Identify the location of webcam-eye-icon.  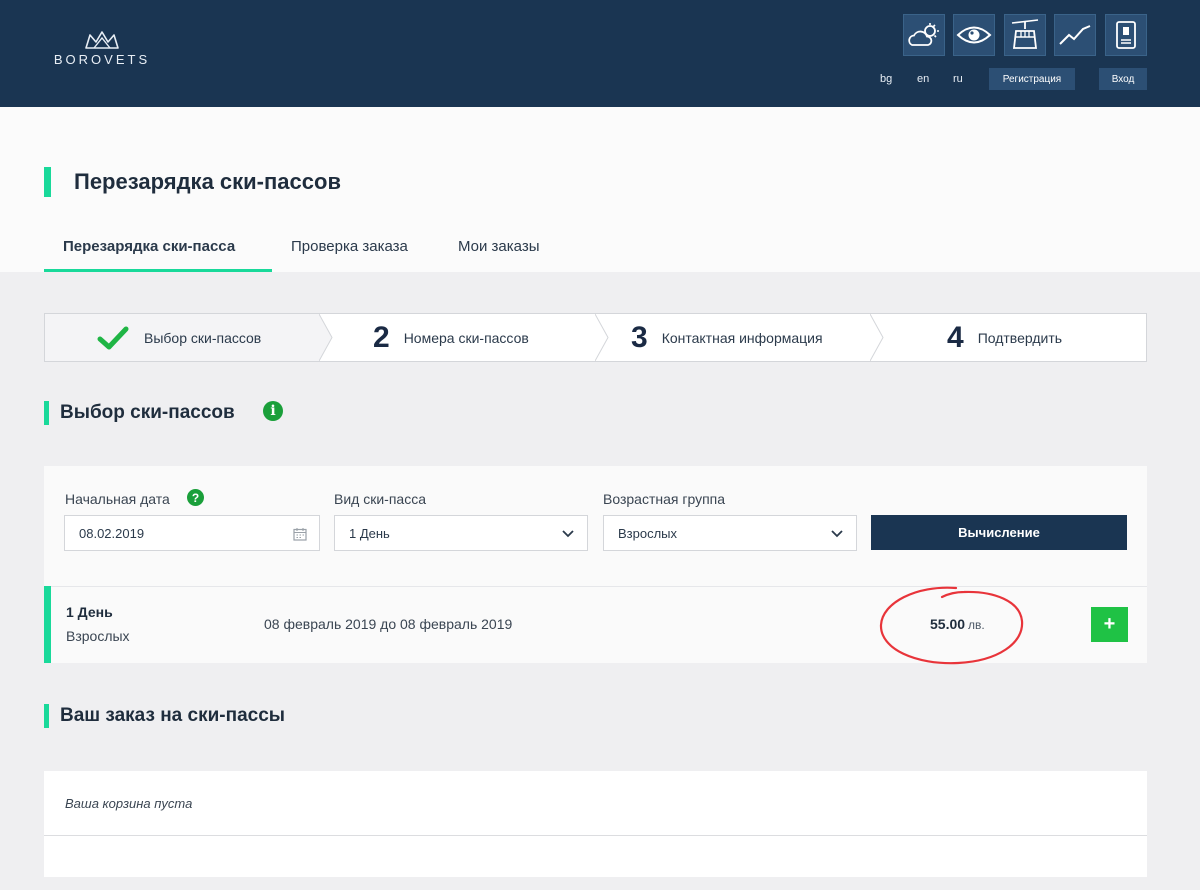
(974, 35).